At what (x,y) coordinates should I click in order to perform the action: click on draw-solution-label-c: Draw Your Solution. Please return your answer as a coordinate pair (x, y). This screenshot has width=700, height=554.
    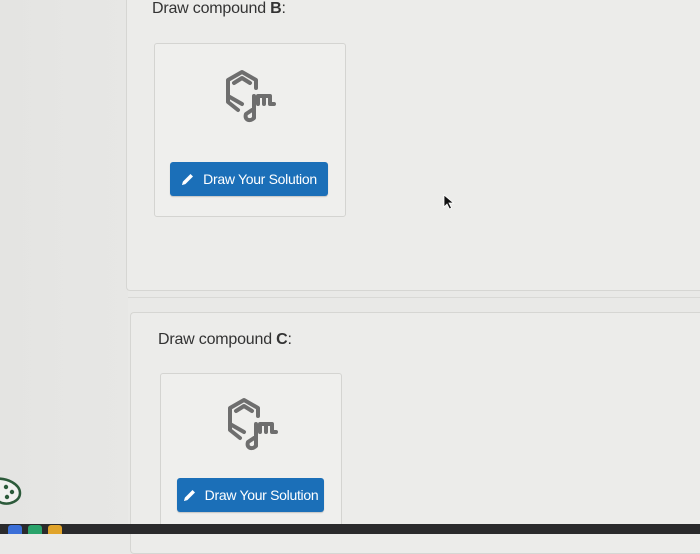
    Looking at the image, I should click on (261, 495).